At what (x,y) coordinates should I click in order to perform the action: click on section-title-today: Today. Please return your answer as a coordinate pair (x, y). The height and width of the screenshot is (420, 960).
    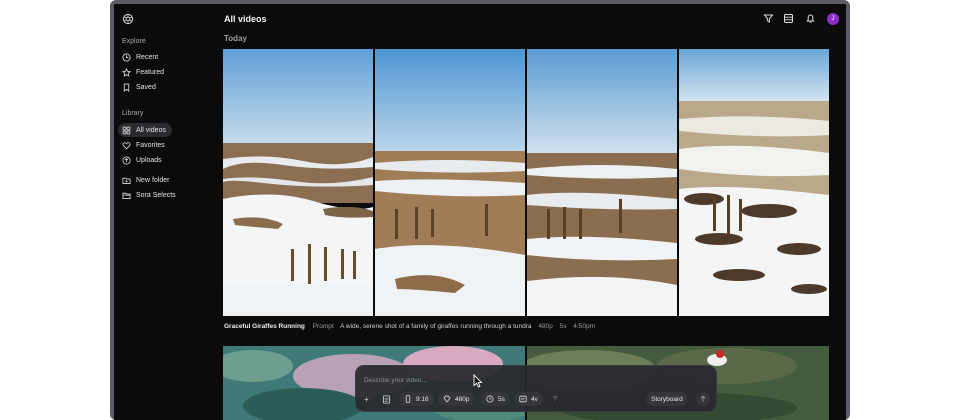
    Looking at the image, I should click on (235, 38).